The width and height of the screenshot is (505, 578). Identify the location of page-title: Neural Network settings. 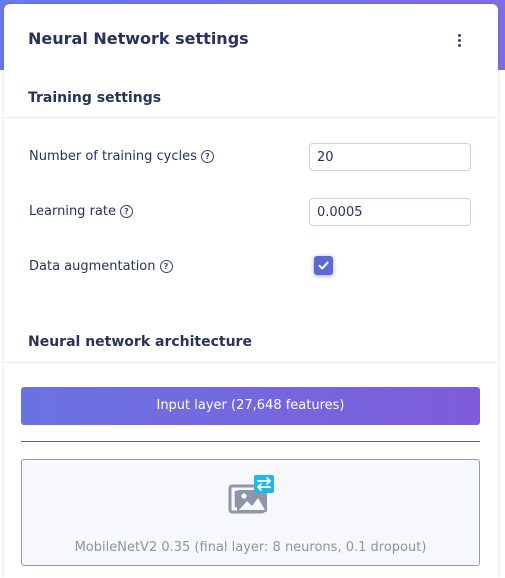
(138, 38).